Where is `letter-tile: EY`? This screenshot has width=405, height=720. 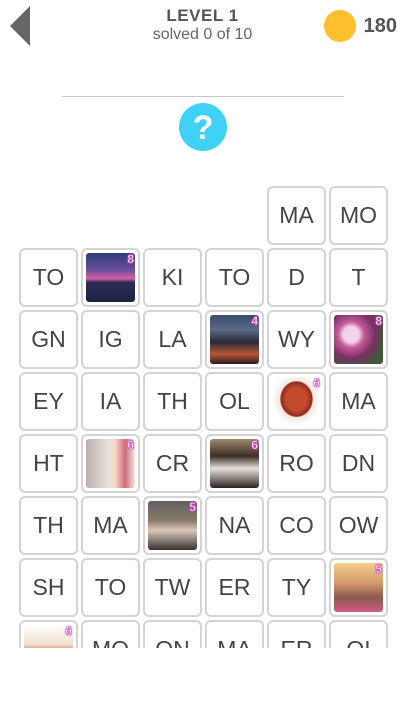 letter-tile: EY is located at coordinates (48, 401).